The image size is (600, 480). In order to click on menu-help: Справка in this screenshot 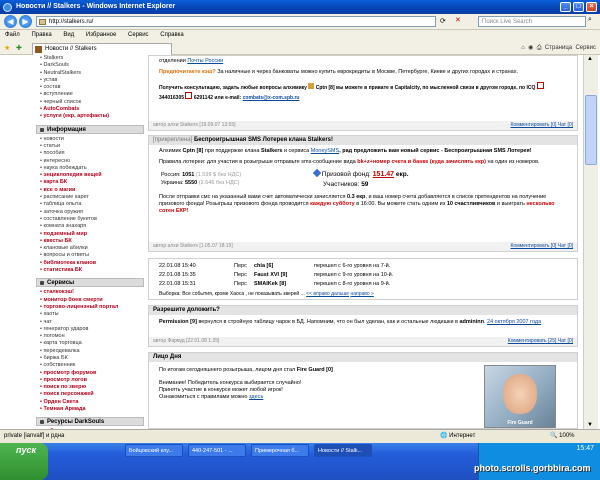, I will do `click(172, 35)`.